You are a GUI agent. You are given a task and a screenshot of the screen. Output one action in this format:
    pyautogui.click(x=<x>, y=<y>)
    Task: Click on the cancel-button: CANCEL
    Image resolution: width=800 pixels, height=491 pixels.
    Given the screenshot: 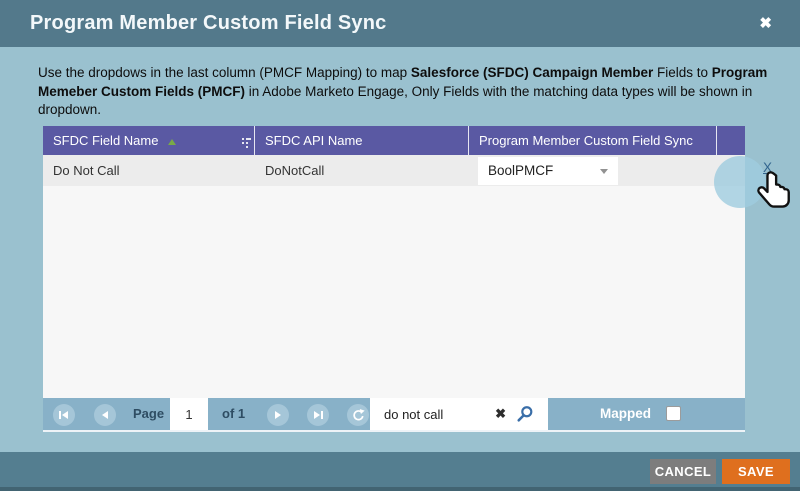 What is the action you would take?
    pyautogui.click(x=683, y=471)
    